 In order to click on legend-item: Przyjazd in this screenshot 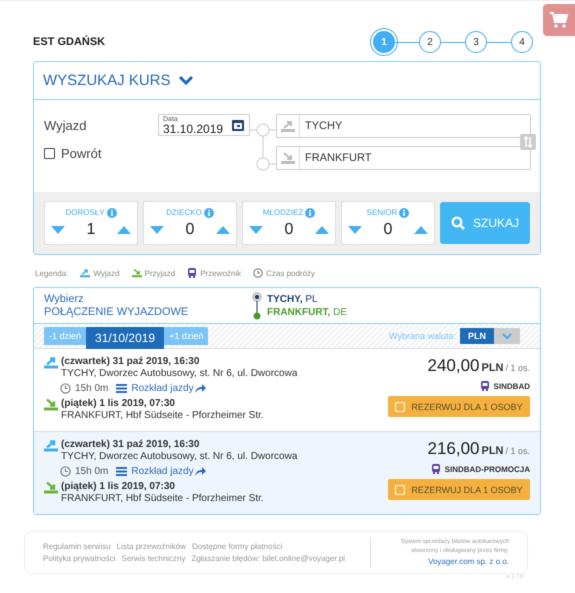, I will do `click(160, 273)`.